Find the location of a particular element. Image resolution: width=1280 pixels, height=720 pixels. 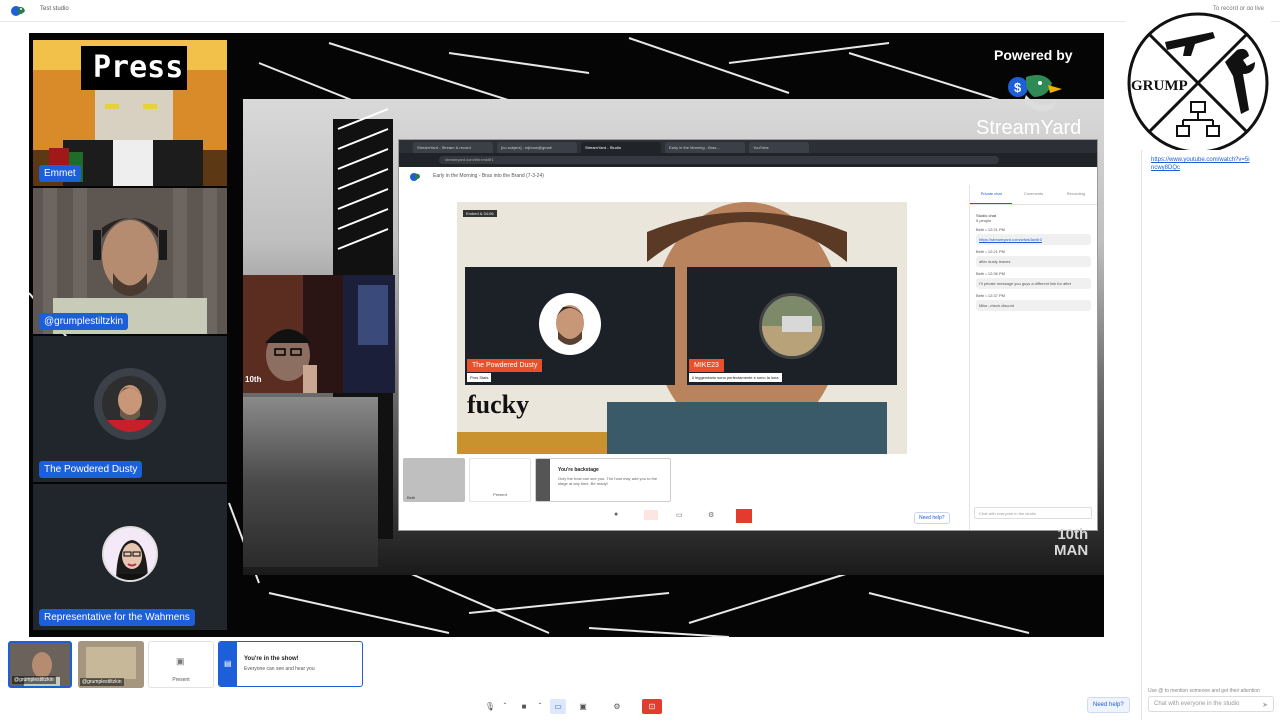

streamyard-duck-icon: $ is located at coordinates (1035, 93).